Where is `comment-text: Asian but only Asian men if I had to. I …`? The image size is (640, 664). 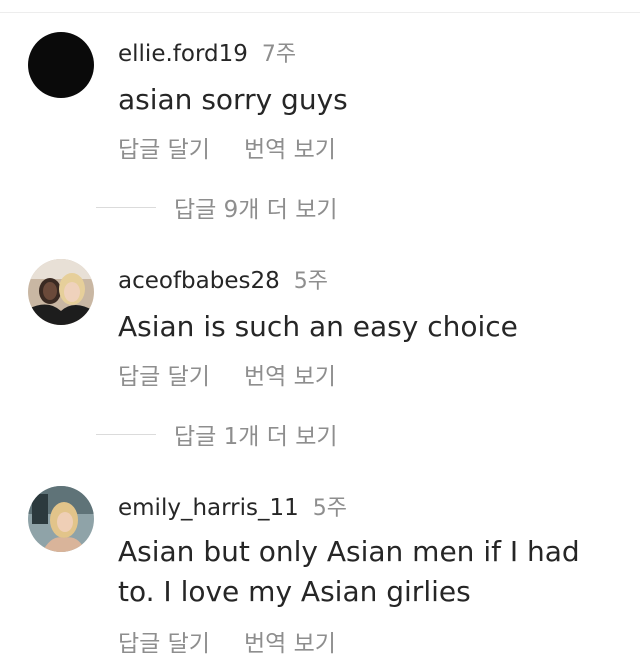 comment-text: Asian but only Asian men if I had to. I … is located at coordinates (349, 571).